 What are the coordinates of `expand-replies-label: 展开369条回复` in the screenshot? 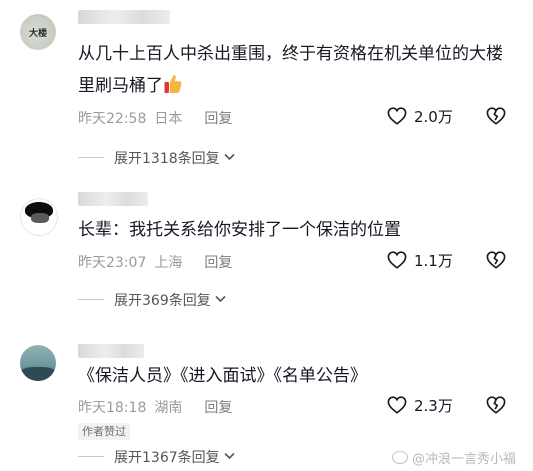 It's located at (162, 301).